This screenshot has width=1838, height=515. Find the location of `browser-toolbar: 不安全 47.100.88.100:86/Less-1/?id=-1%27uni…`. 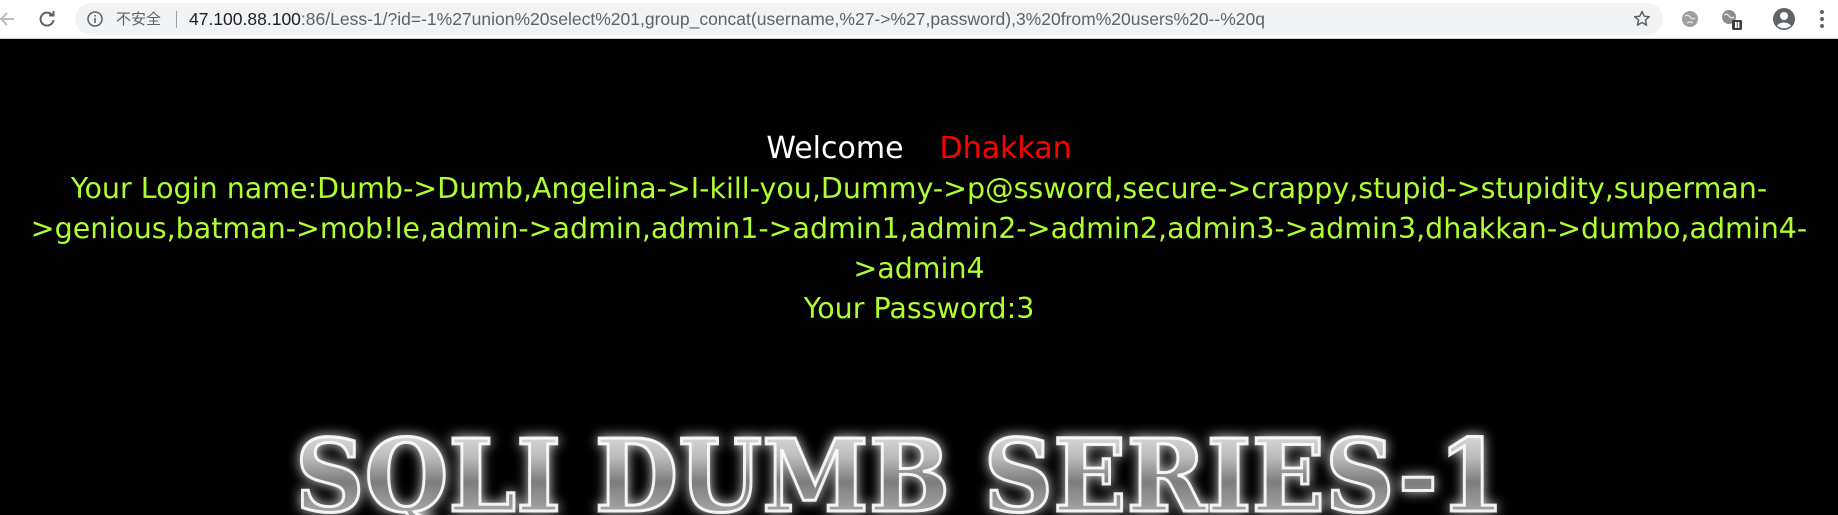

browser-toolbar: 不安全 47.100.88.100:86/Less-1/?id=-1%27uni… is located at coordinates (919, 19).